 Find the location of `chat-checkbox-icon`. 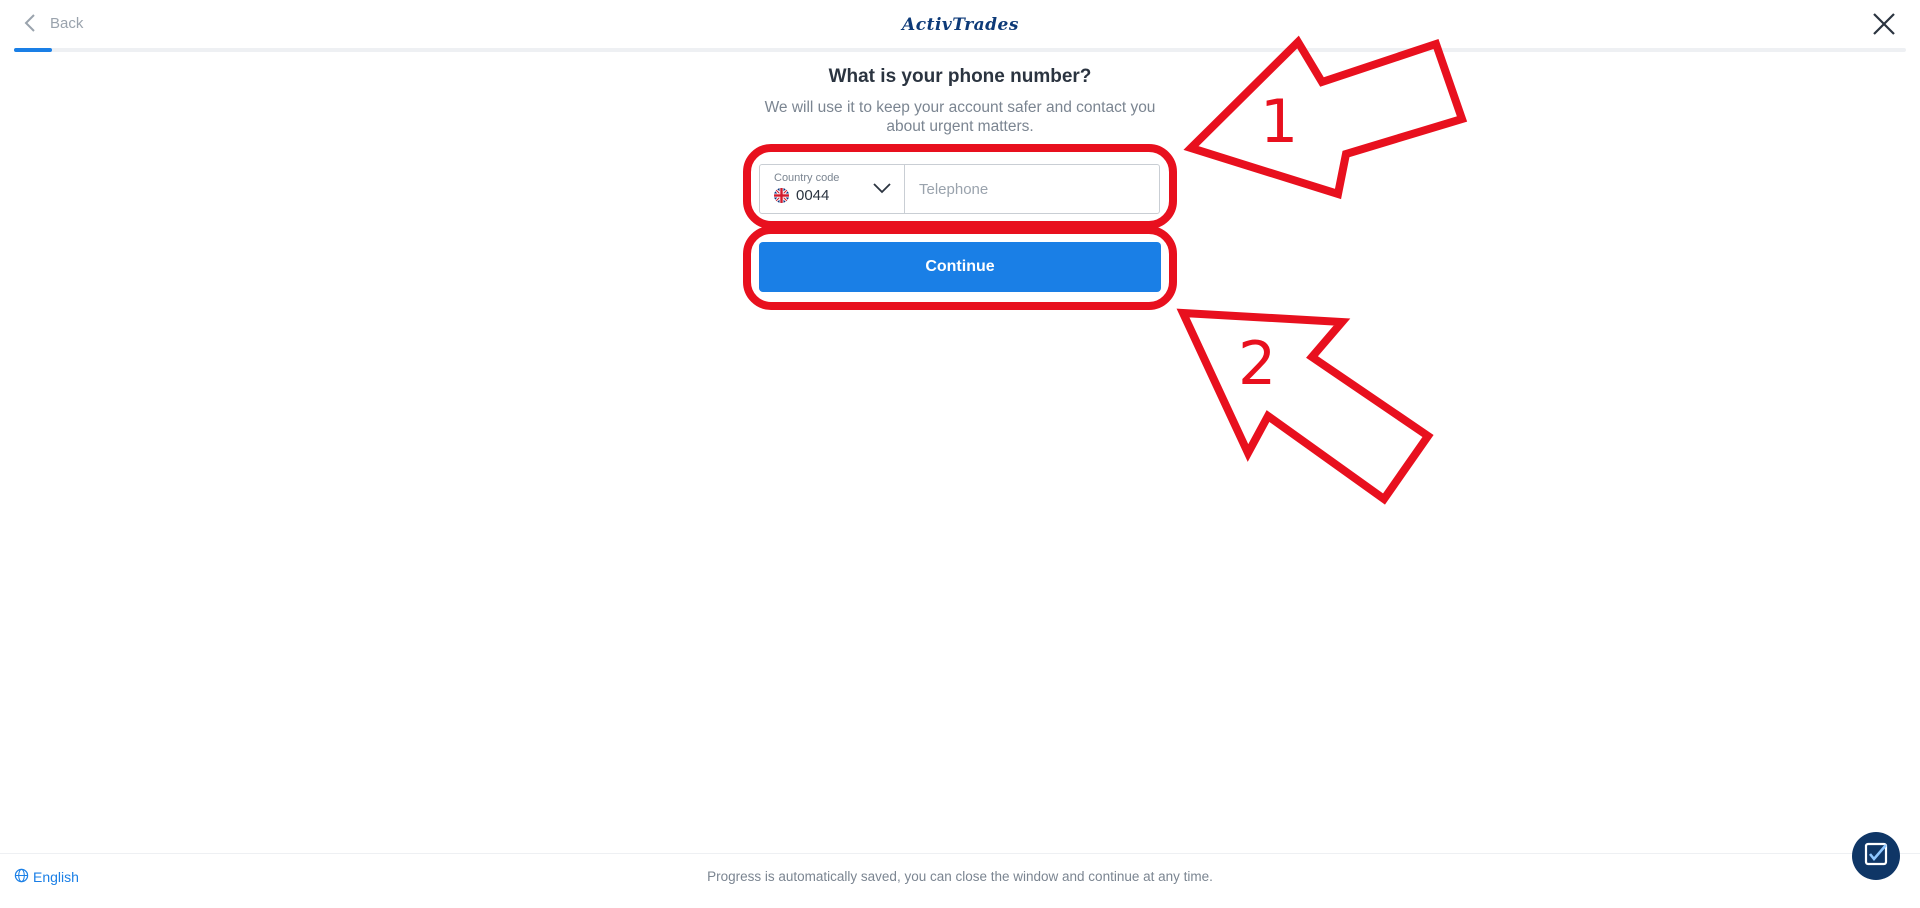

chat-checkbox-icon is located at coordinates (1876, 856).